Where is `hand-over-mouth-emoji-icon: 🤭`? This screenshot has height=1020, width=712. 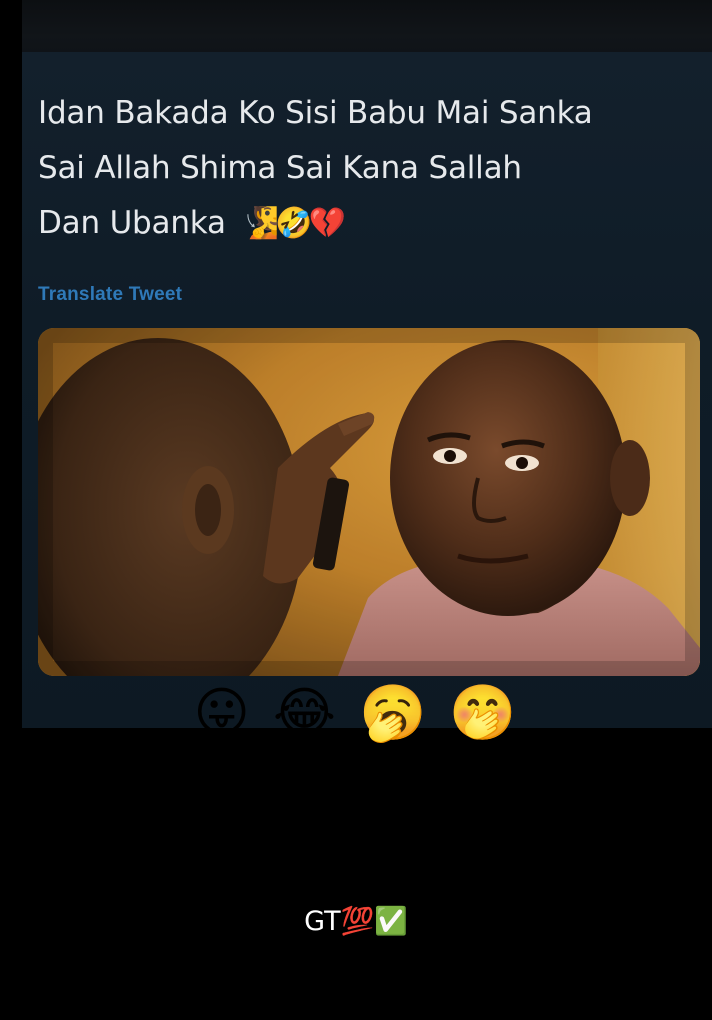 hand-over-mouth-emoji-icon: 🤭 is located at coordinates (484, 713).